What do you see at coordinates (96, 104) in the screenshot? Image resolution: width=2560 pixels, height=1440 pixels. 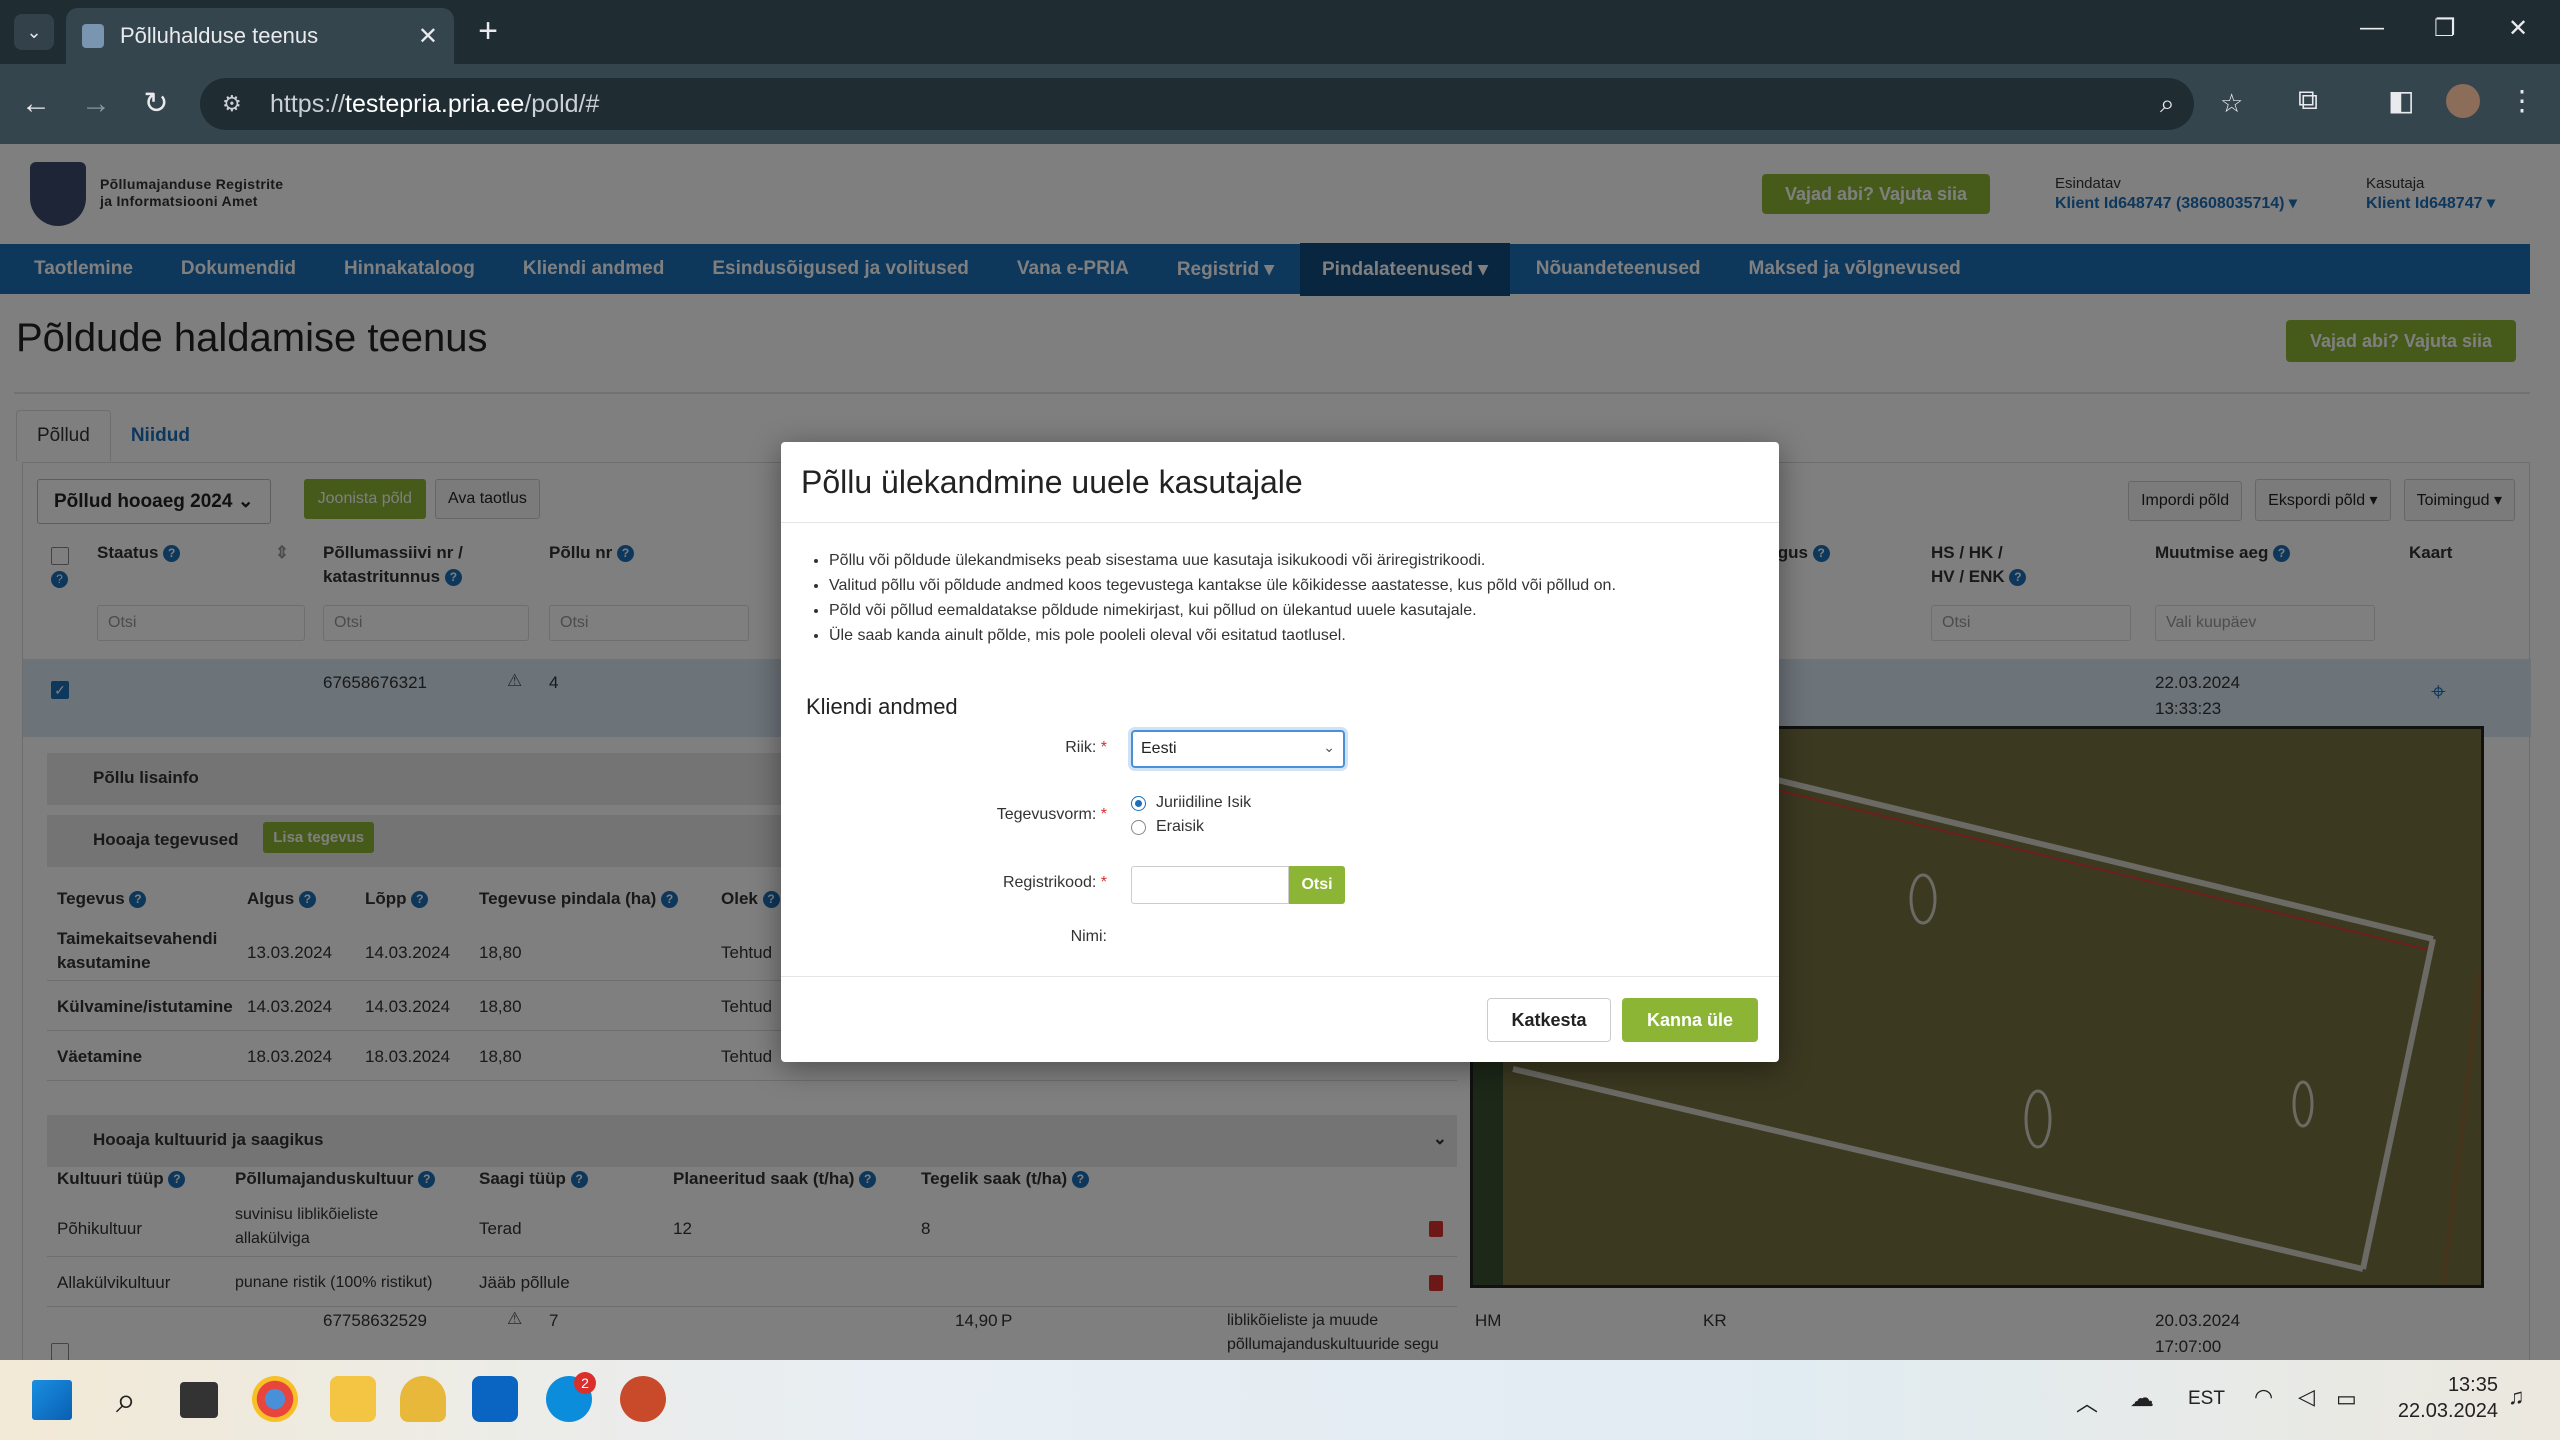 I see `forward-icon: →` at bounding box center [96, 104].